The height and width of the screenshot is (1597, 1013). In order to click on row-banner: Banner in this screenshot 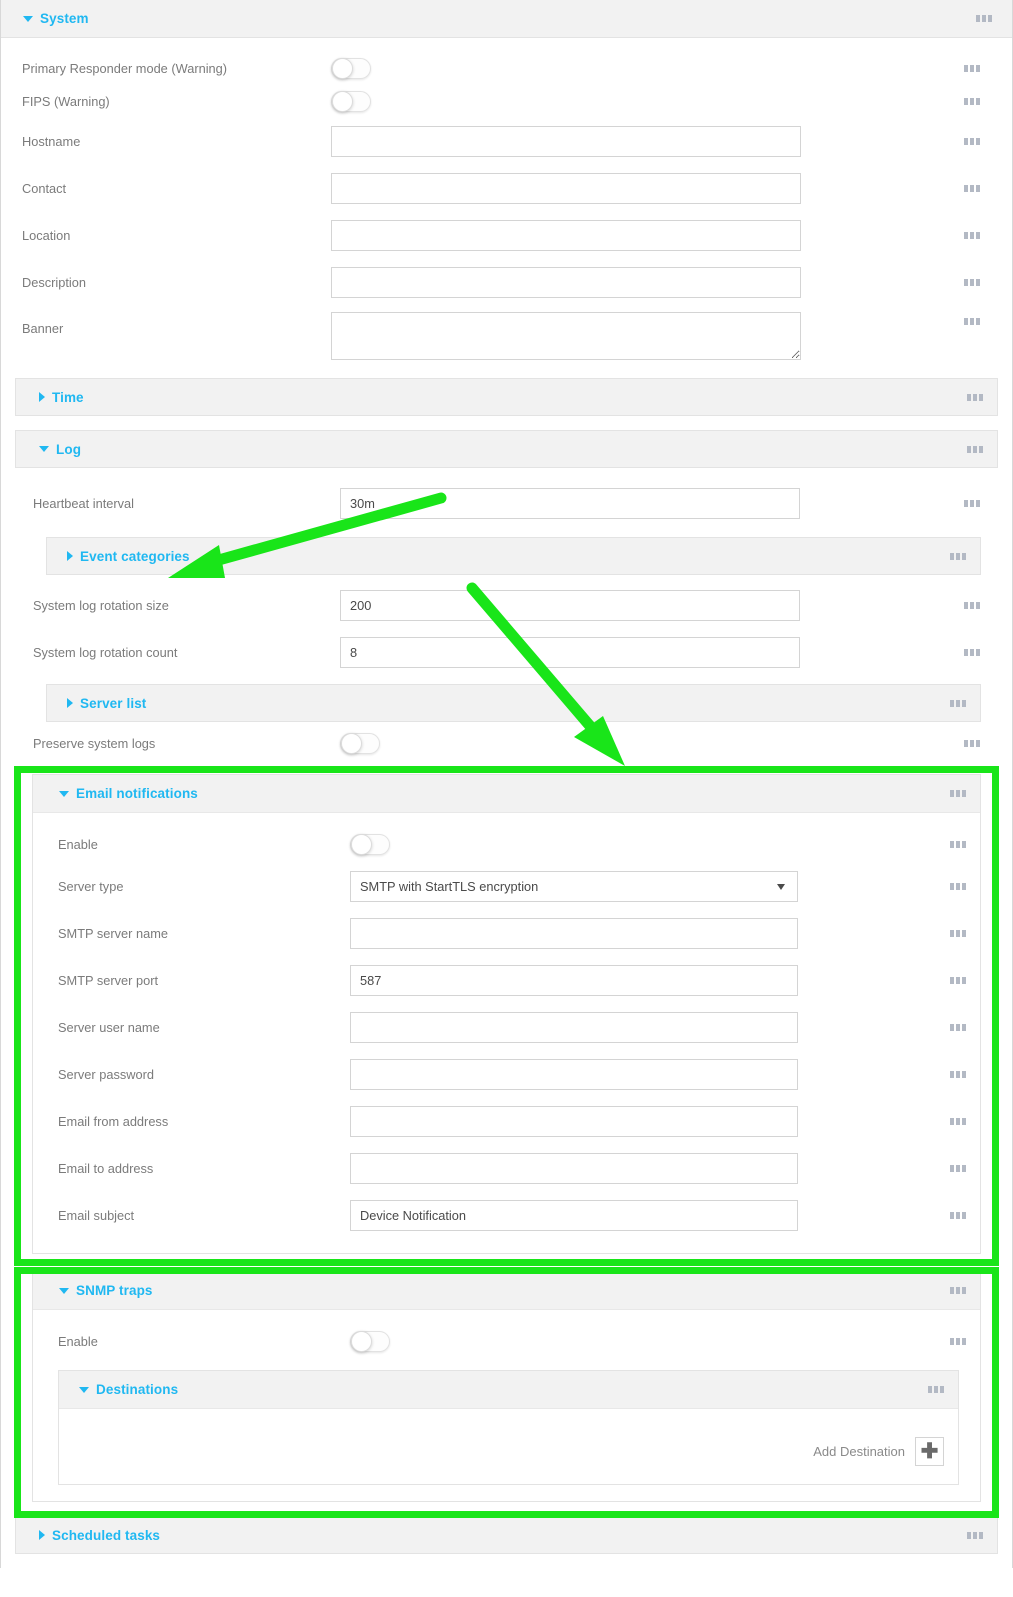, I will do `click(506, 337)`.